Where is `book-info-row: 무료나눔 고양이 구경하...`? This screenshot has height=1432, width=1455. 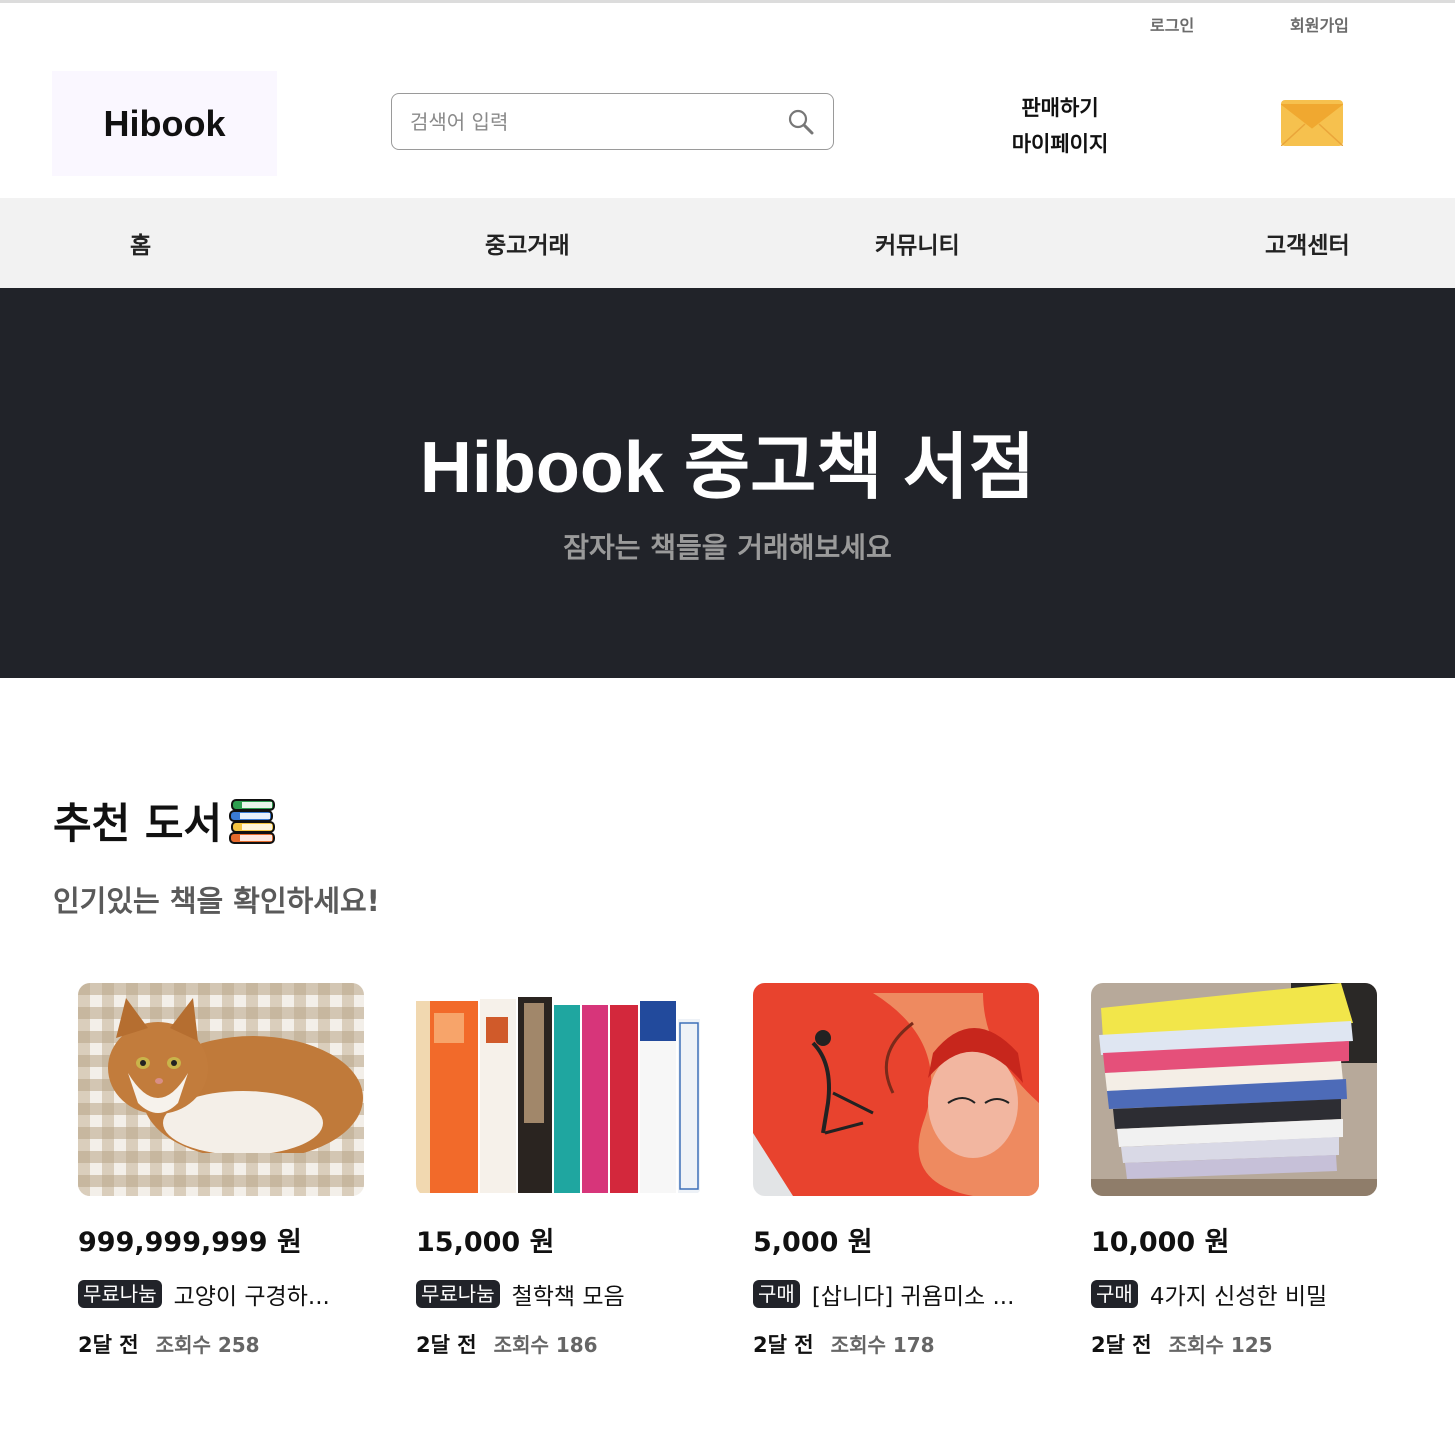 book-info-row: 무료나눔 고양이 구경하... is located at coordinates (204, 1294).